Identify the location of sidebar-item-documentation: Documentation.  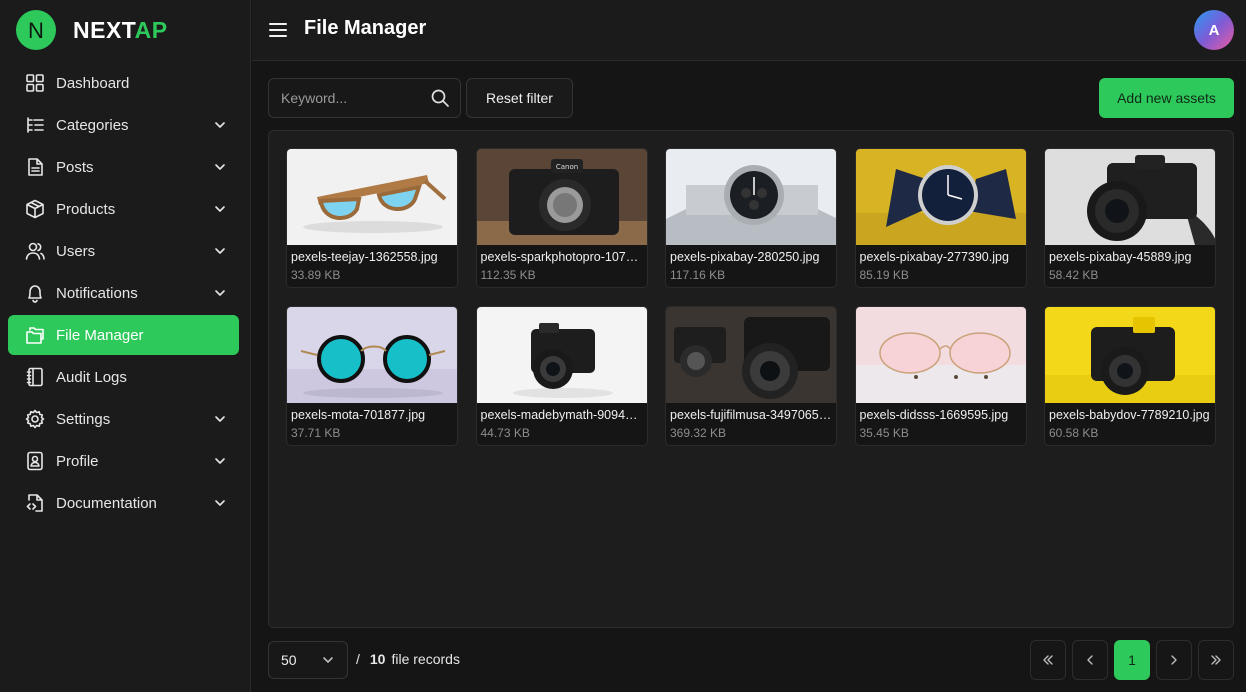
(123, 503).